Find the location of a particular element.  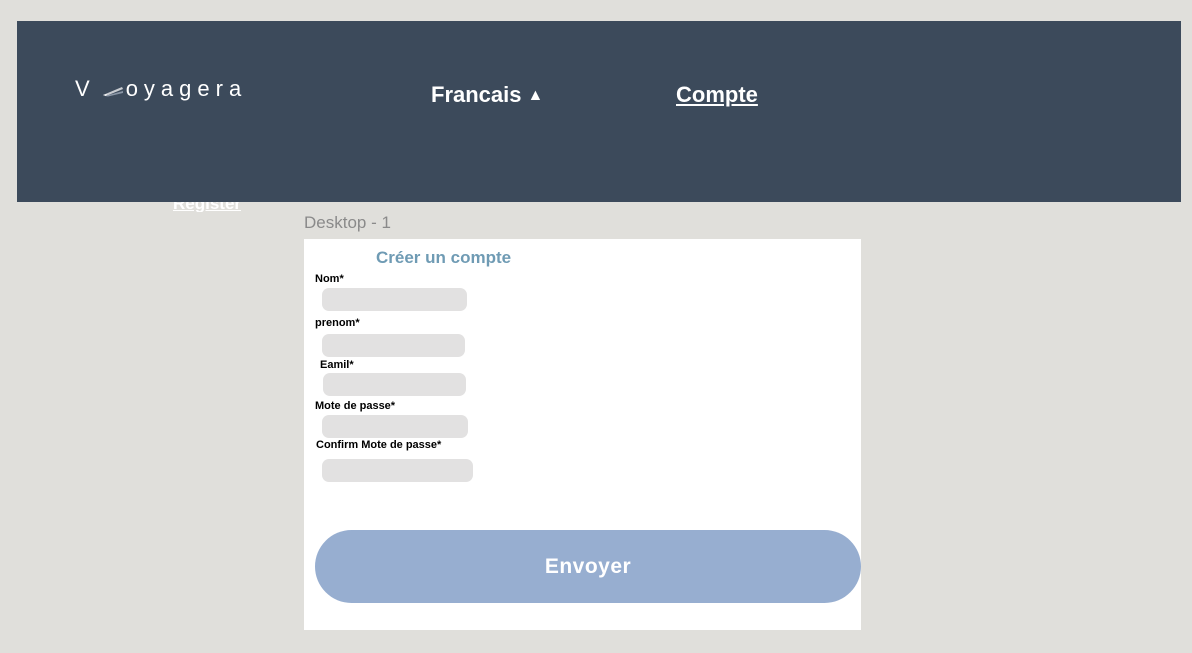

account-link: Compte is located at coordinates (717, 95).